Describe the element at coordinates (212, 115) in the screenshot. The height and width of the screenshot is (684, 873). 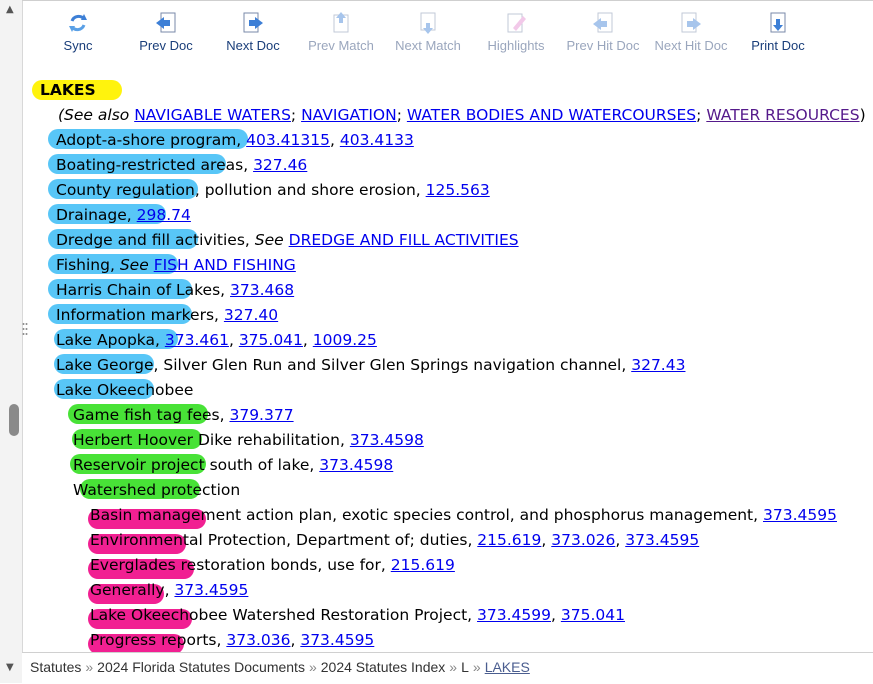
I see `see-also-link: NAVIGABLE WATERS` at that location.